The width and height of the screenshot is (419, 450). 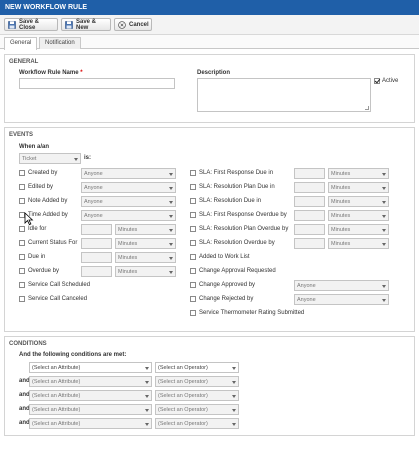 I want to click on event-sla-first-response-due-checkbox, so click(x=193, y=173).